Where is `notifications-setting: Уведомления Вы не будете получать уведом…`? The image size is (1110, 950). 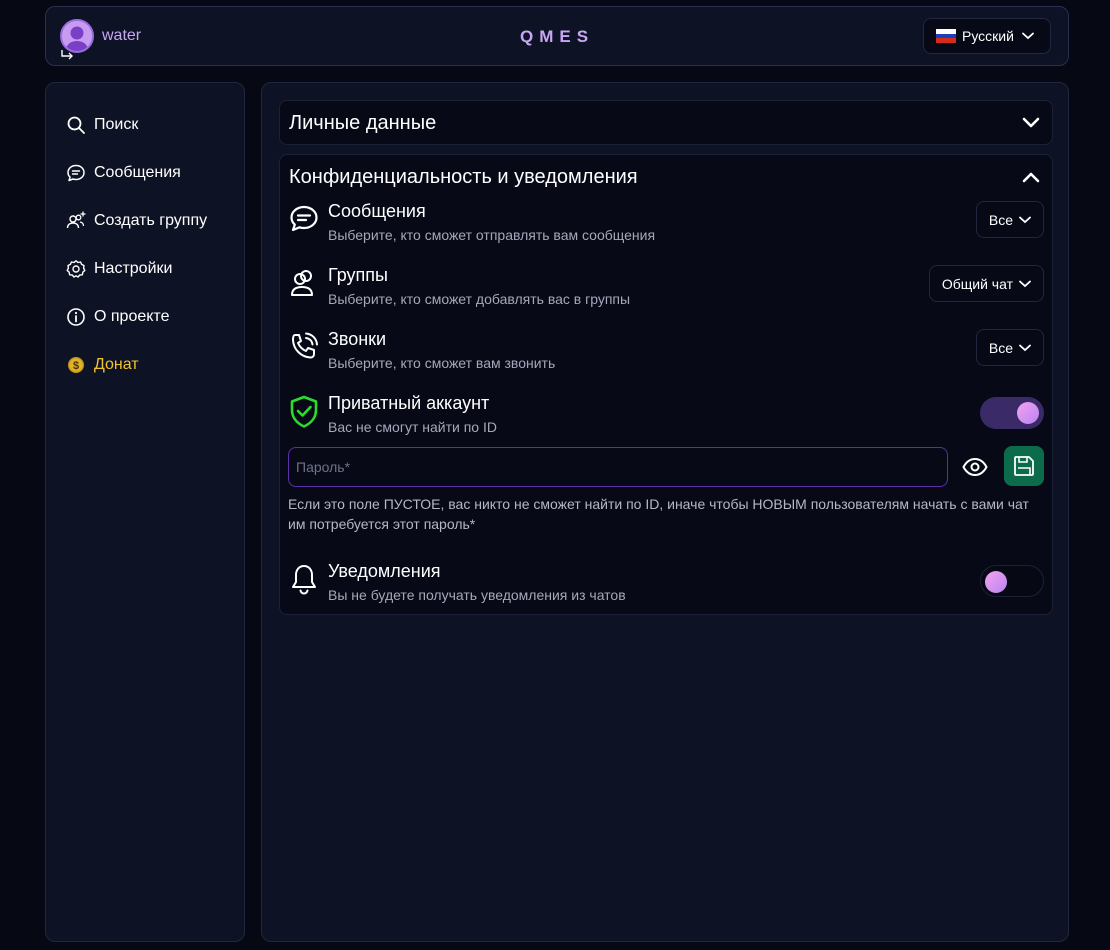 notifications-setting: Уведомления Вы не будете получать уведом… is located at coordinates (666, 586).